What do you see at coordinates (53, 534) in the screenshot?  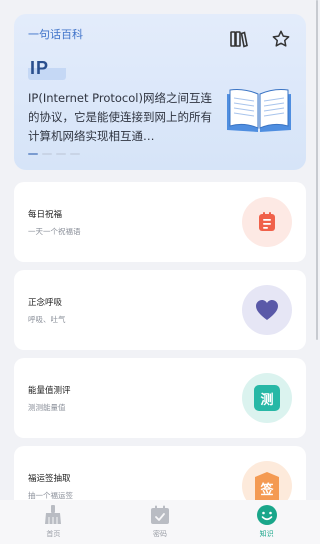 I see `nav-label: 首页` at bounding box center [53, 534].